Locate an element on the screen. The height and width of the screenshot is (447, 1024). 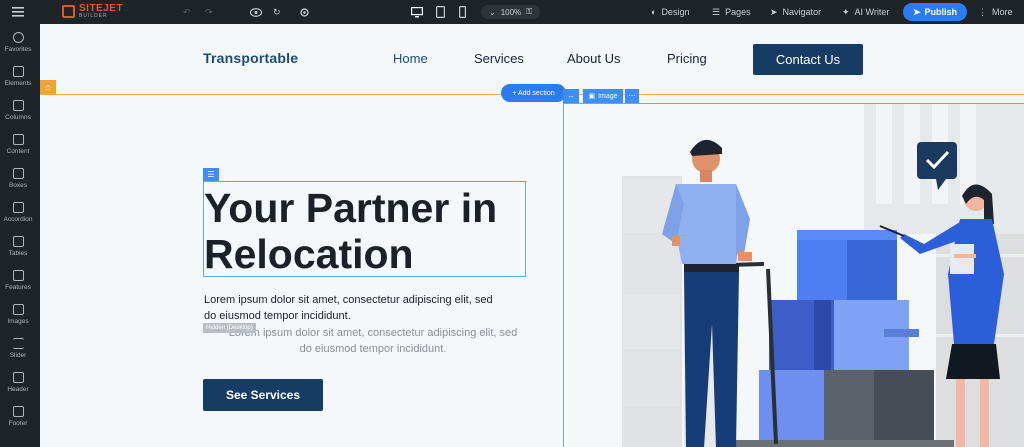
sidebar-item-elements: Elements is located at coordinates (18, 80).